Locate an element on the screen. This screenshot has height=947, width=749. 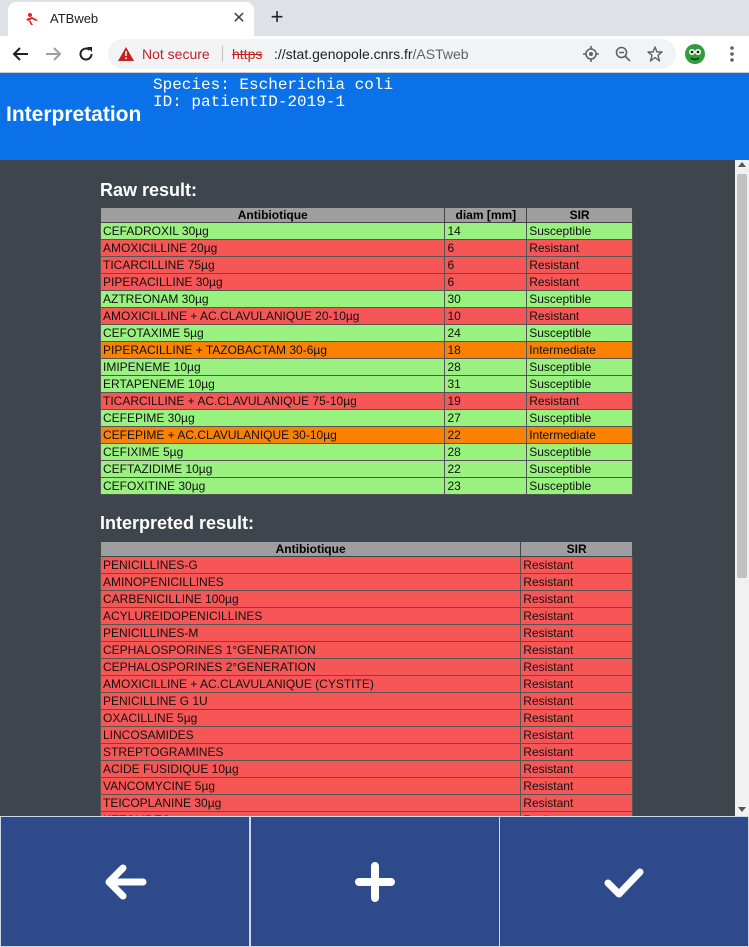
plus-icon is located at coordinates (375, 881).